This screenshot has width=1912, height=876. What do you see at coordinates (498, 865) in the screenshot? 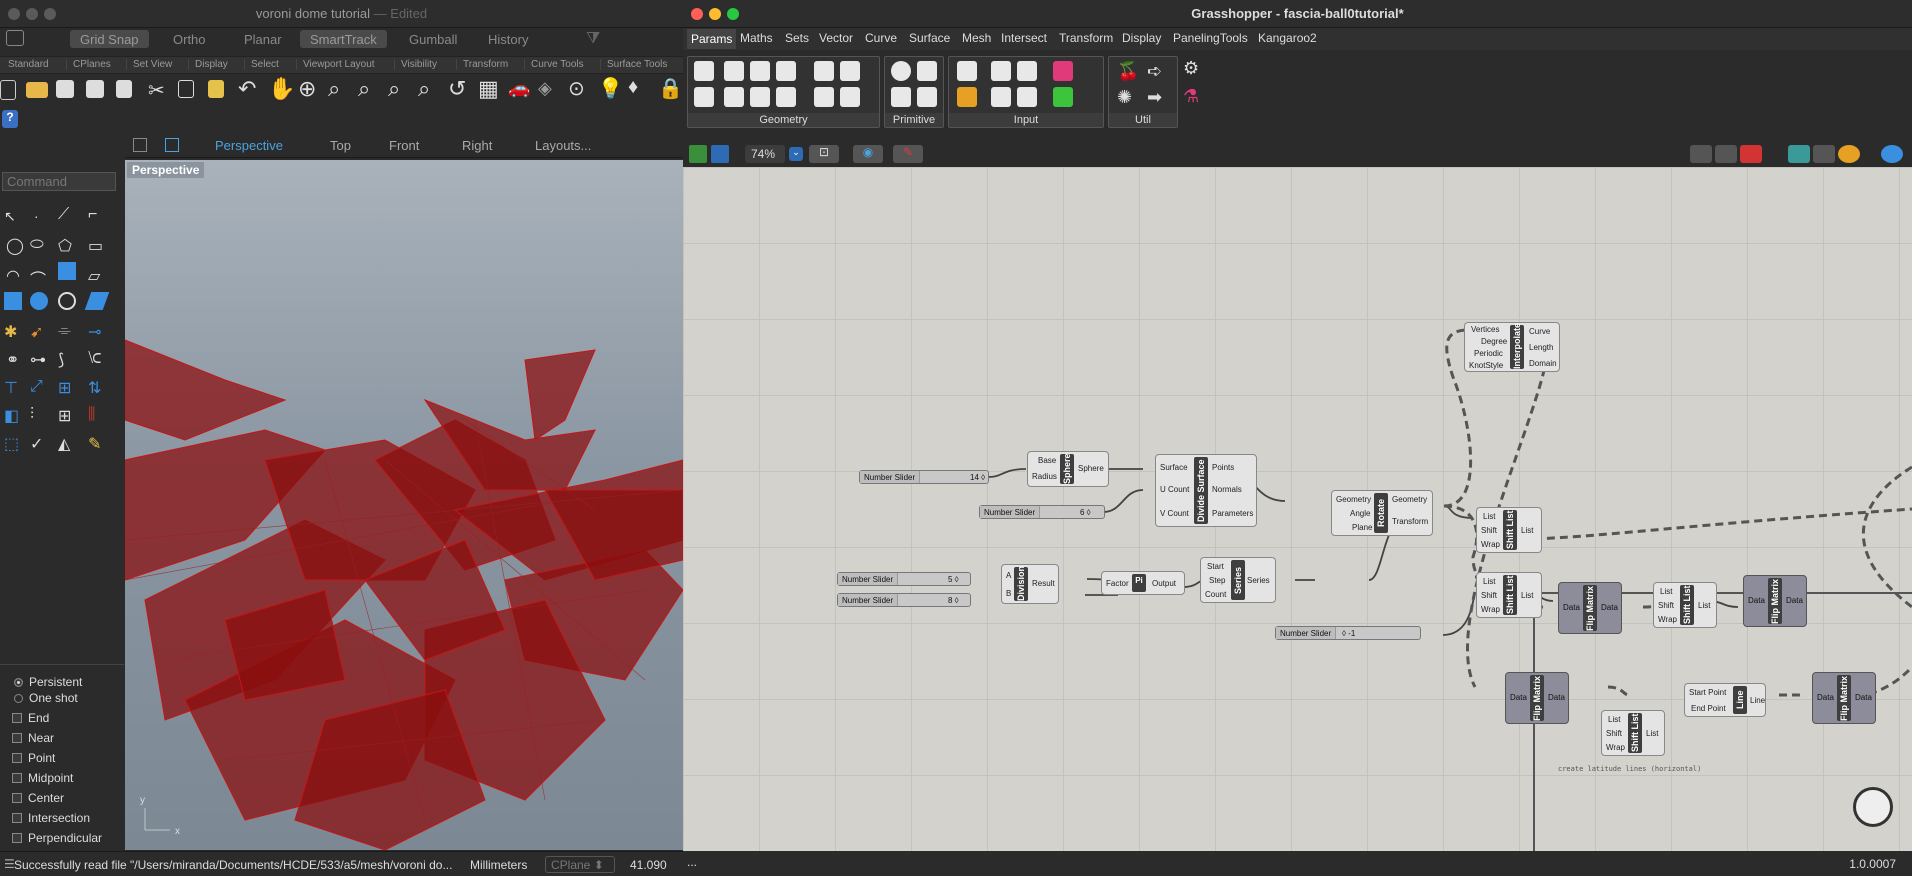
I see `units-label: Millimeters` at bounding box center [498, 865].